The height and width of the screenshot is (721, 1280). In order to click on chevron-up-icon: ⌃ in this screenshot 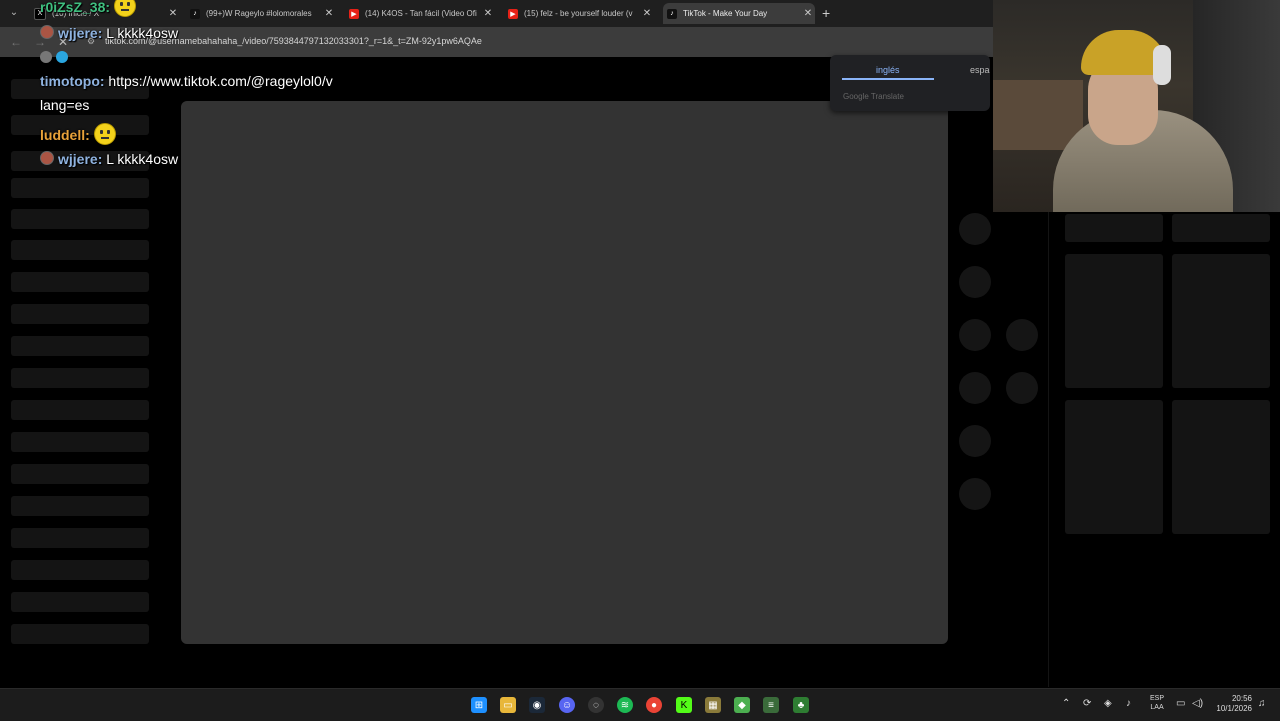, I will do `click(1066, 703)`.